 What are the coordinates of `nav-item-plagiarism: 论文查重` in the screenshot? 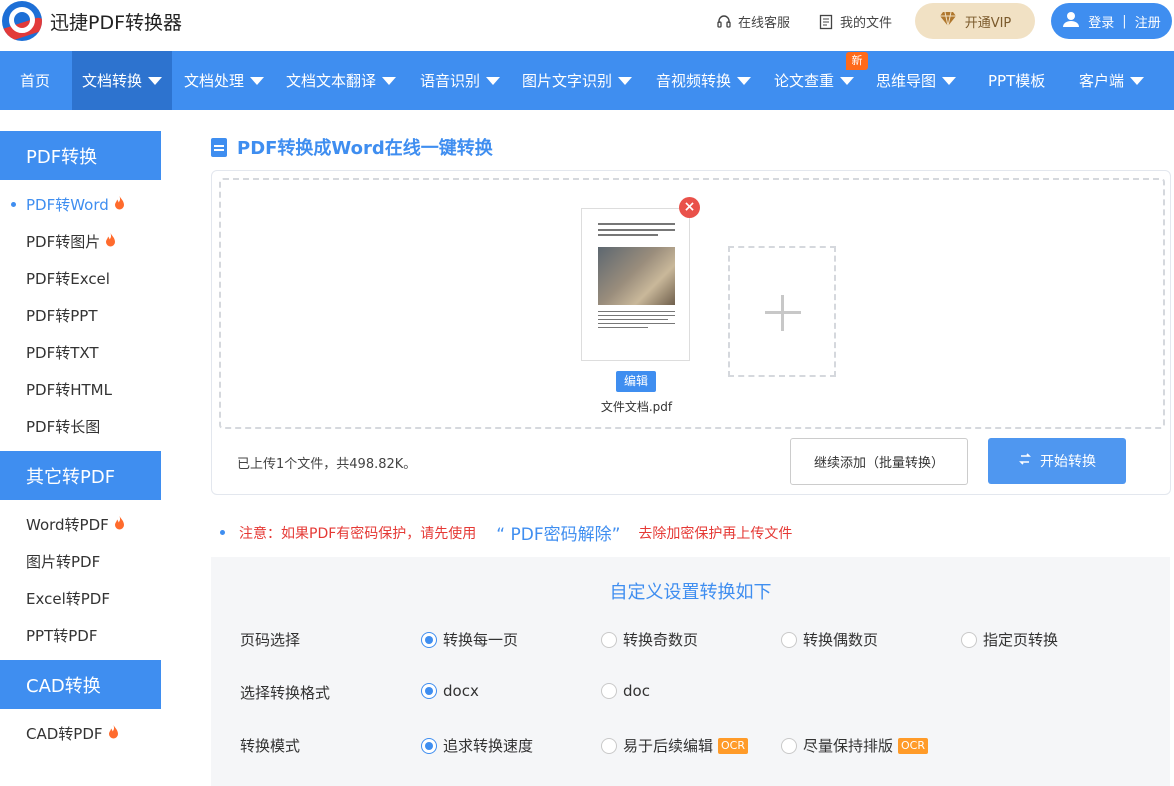 It's located at (814, 80).